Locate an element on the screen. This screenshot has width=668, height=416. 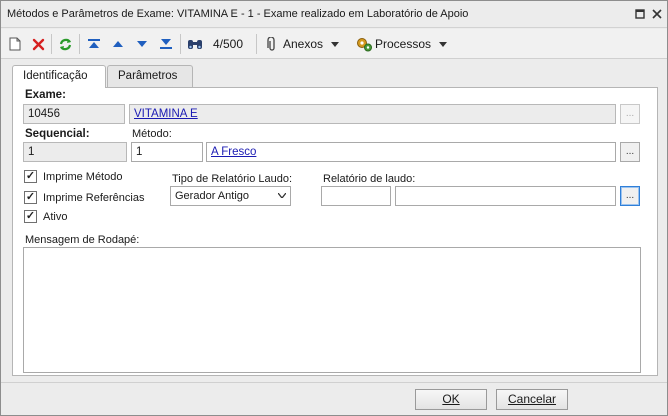
ok-button-label: OK is located at coordinates (451, 399).